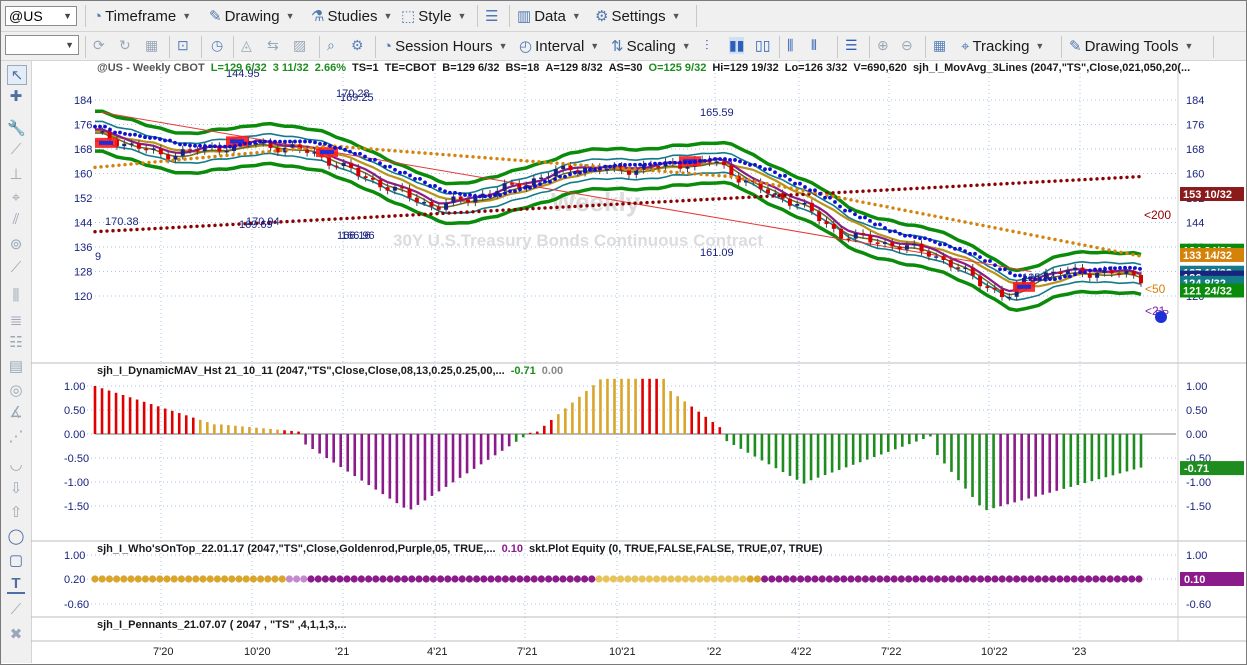  I want to click on rectangle-tool-icon: ▢, so click(16, 560).